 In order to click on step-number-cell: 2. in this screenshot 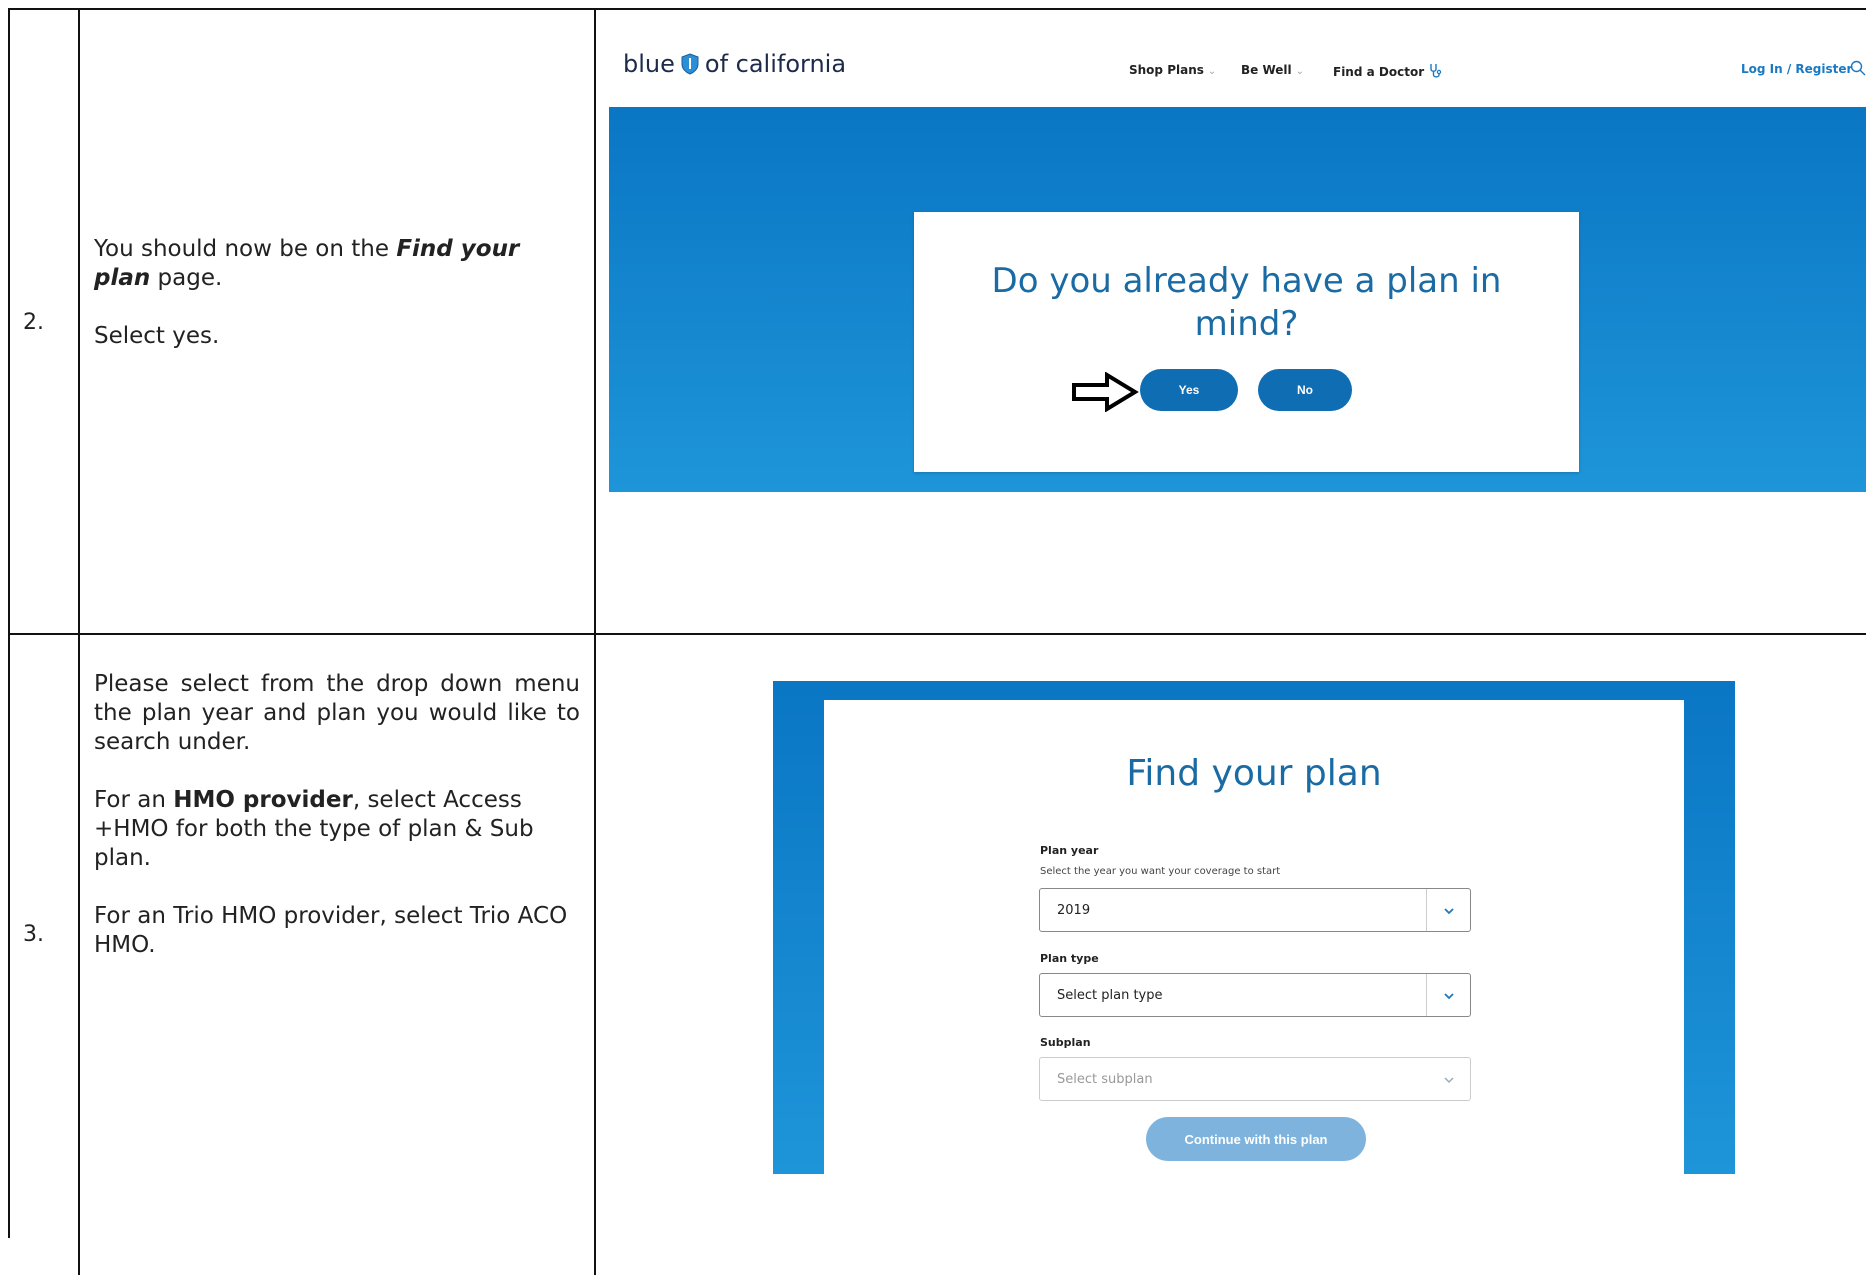, I will do `click(45, 321)`.